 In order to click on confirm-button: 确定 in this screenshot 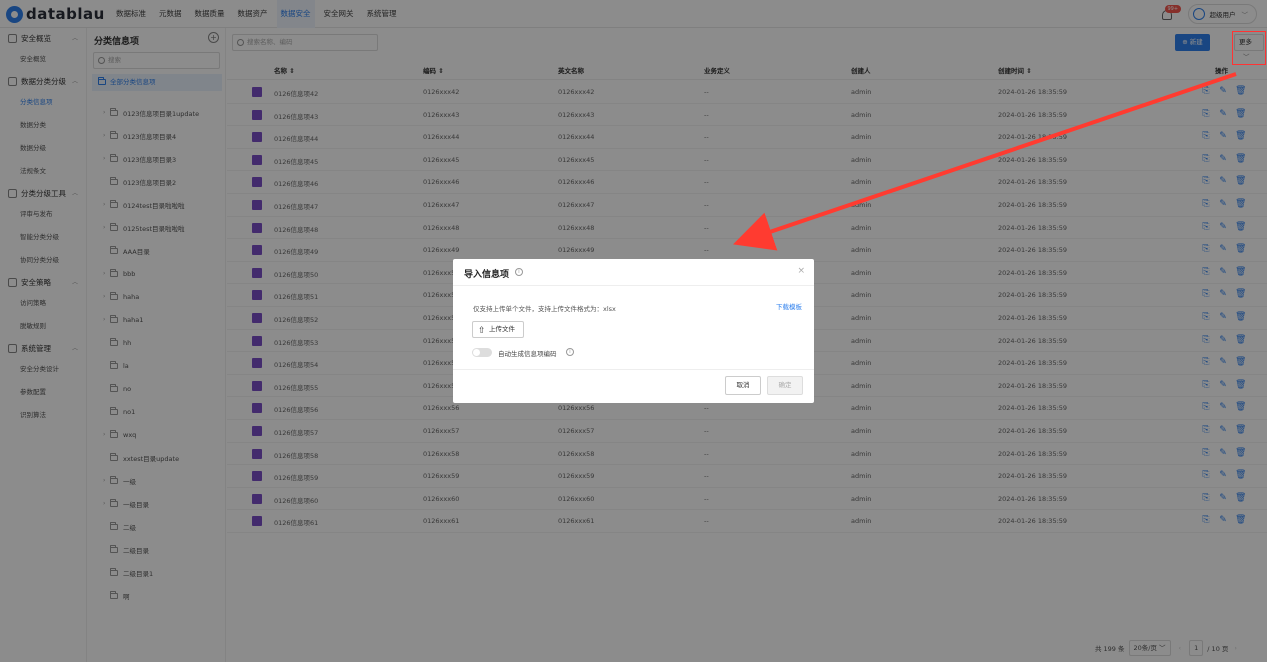, I will do `click(785, 385)`.